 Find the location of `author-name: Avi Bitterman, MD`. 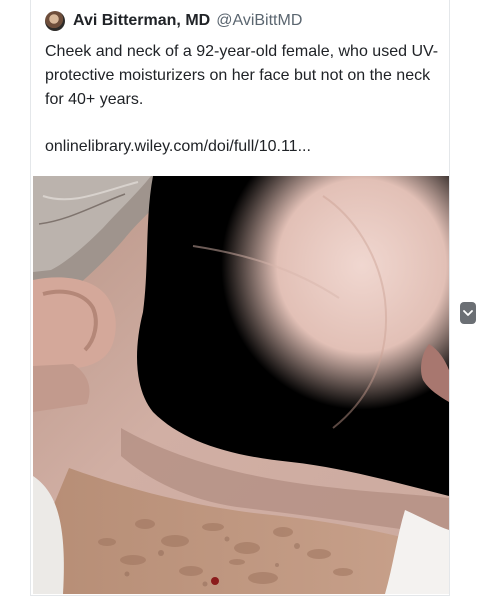

author-name: Avi Bitterman, MD is located at coordinates (141, 21).